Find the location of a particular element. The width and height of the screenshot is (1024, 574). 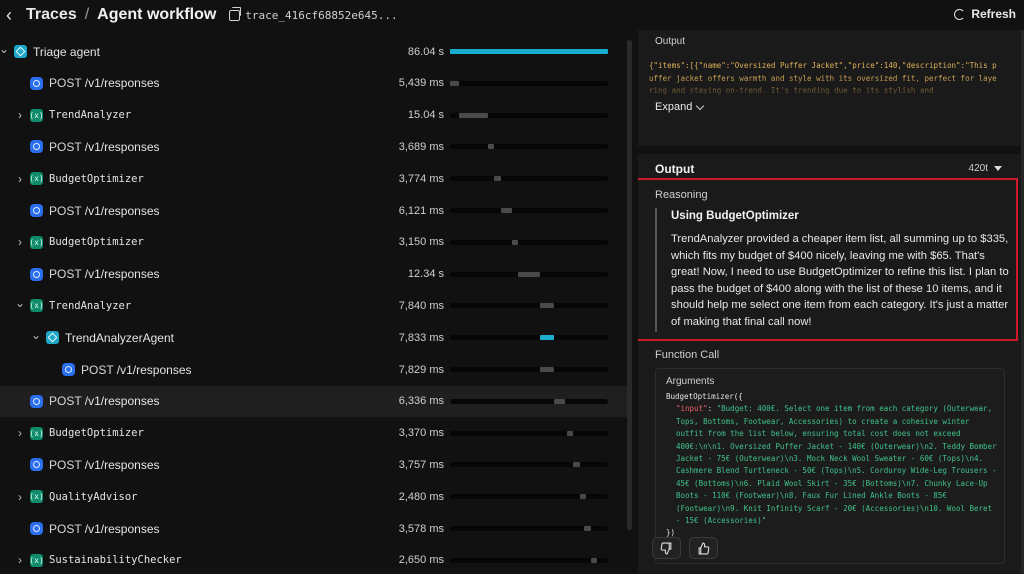

span-row: › (x) BudgetOptimizer 3,150 ms is located at coordinates (314, 242).